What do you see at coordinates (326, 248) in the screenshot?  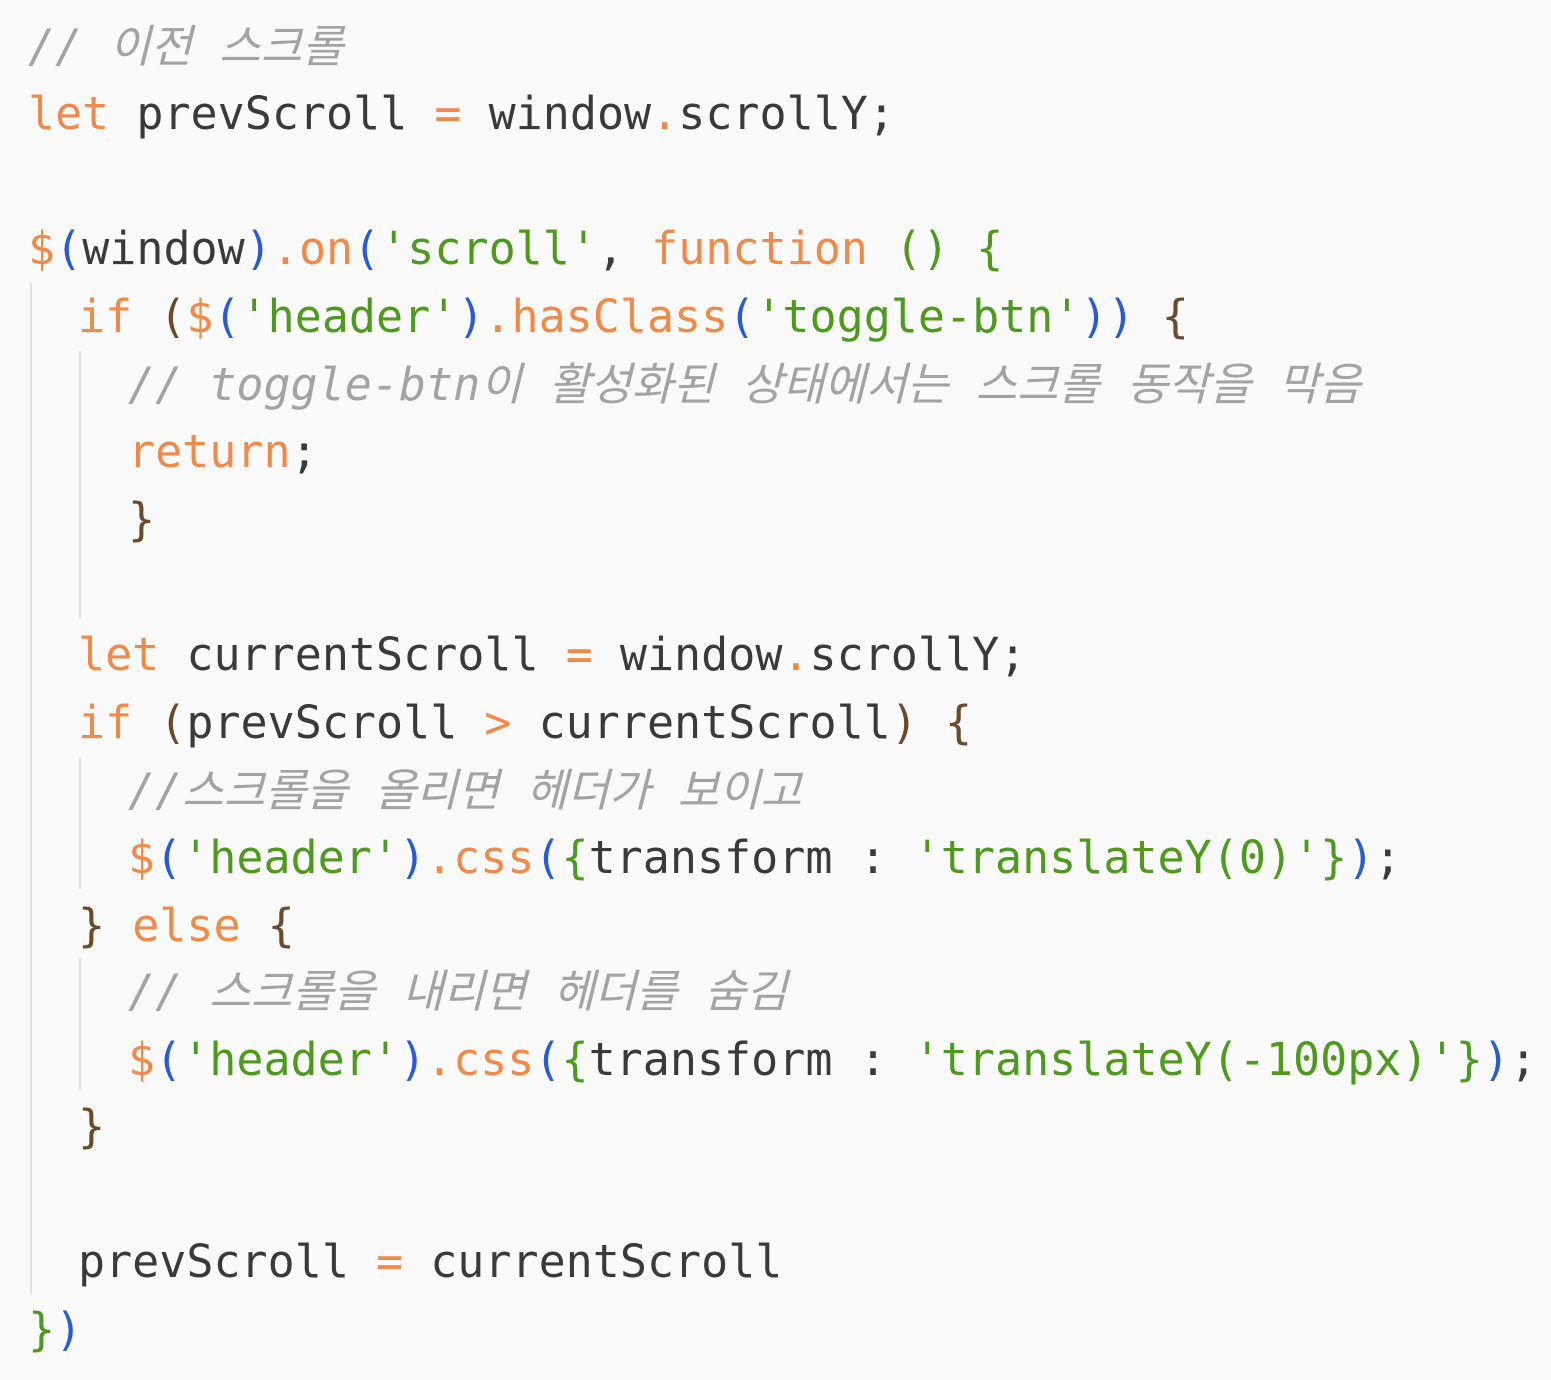 I see `code-token-method: on` at bounding box center [326, 248].